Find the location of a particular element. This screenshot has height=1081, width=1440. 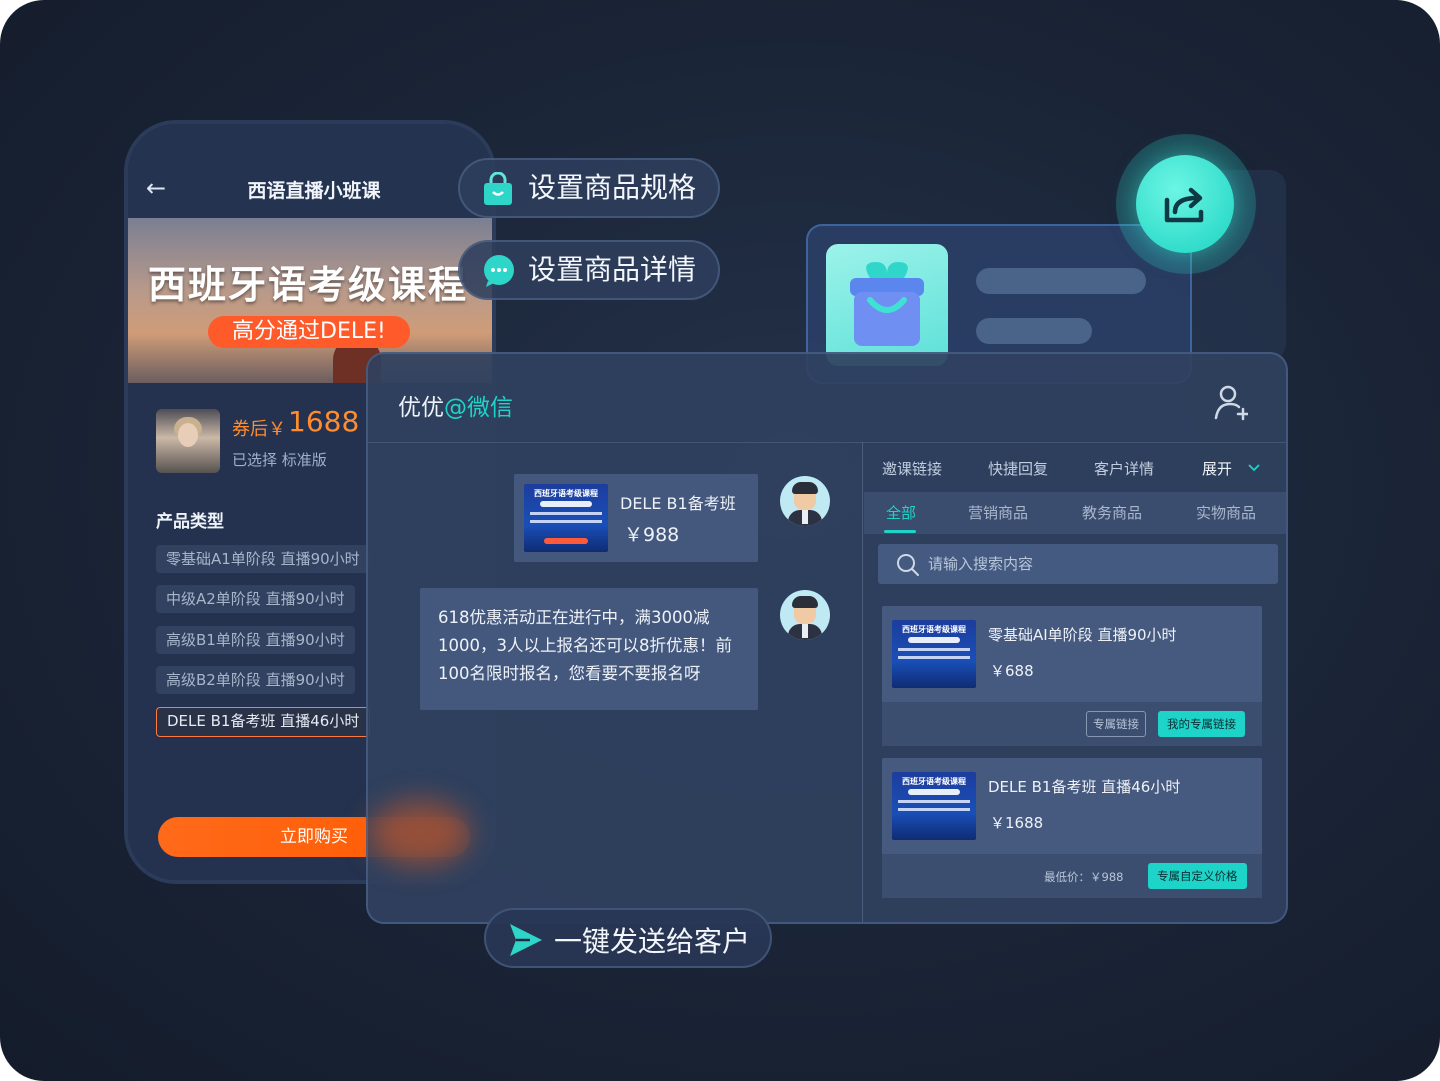

chat-header: 优优@微信 is located at coordinates (827, 398).